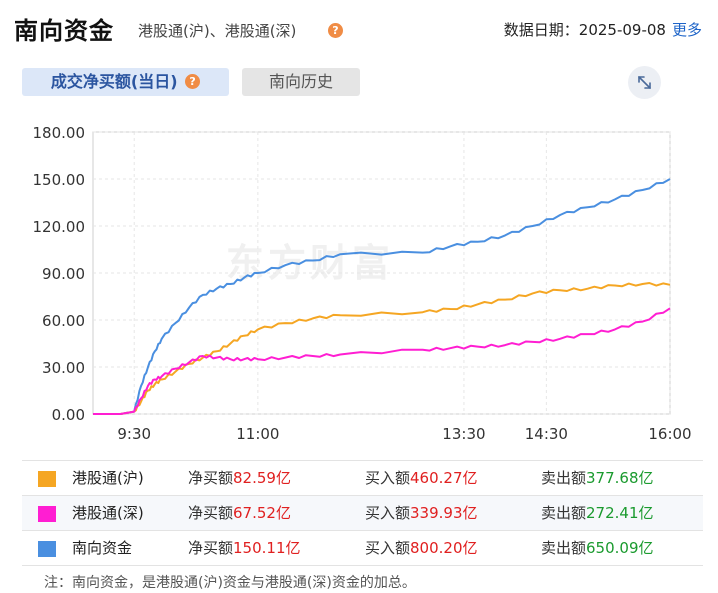 This screenshot has height=593, width=718. I want to click on date-value: 2025-09-08, so click(622, 30).